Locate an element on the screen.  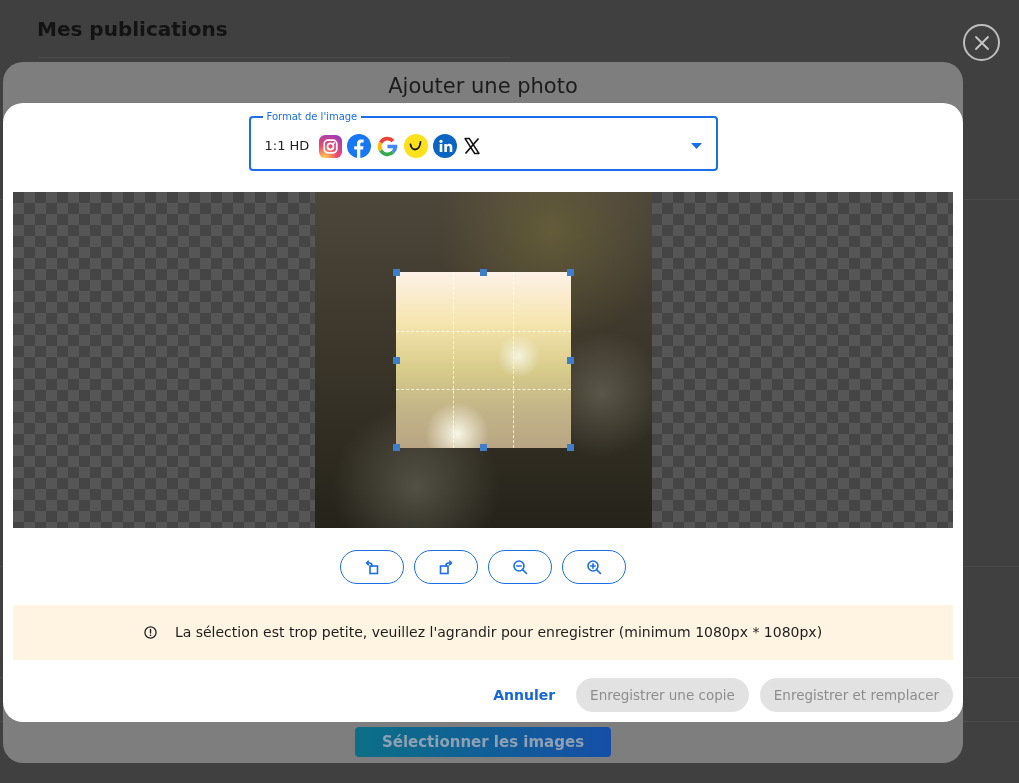
rotate-right-icon is located at coordinates (446, 567).